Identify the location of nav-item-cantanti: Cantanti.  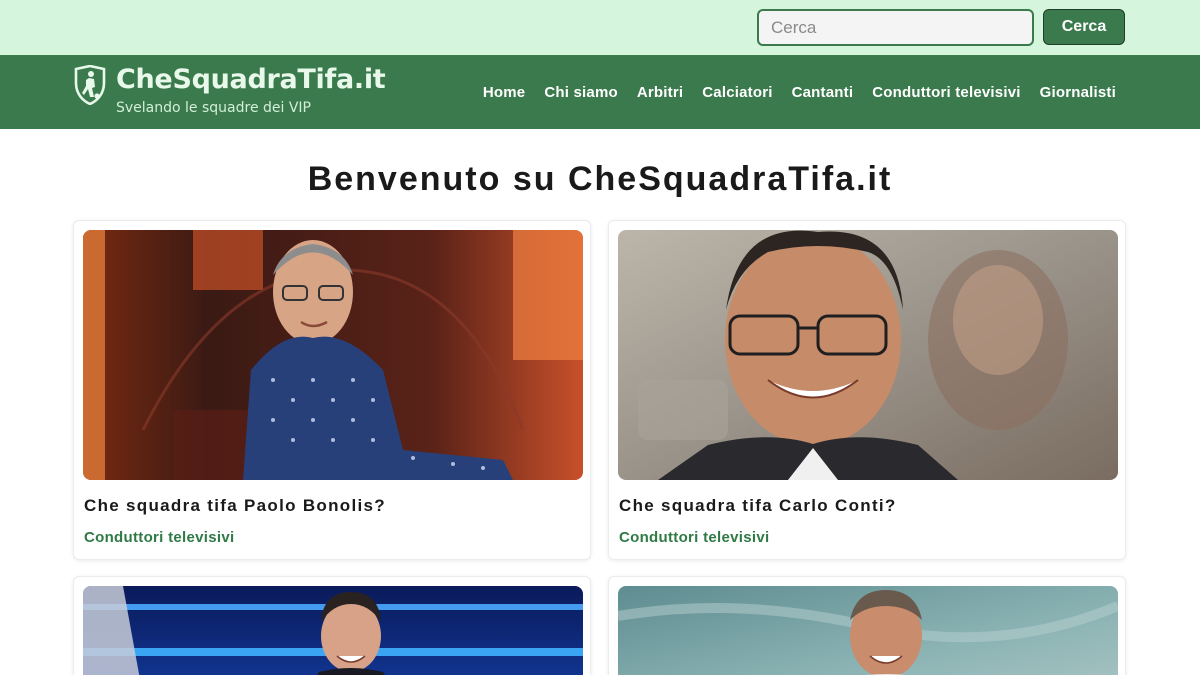
(823, 92).